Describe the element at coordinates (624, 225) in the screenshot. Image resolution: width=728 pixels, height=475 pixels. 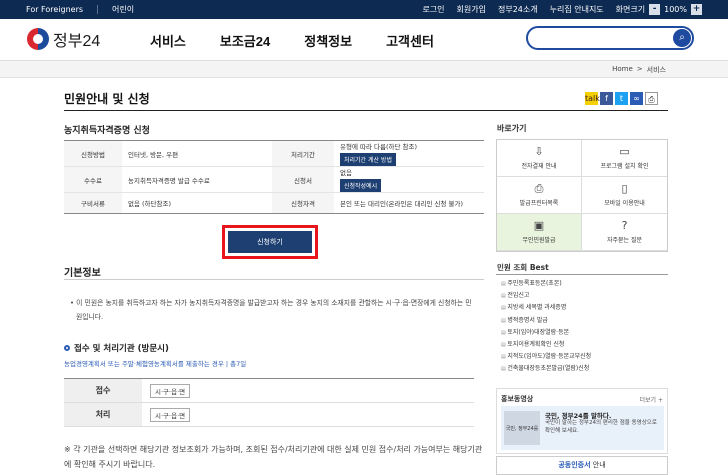
I see `question-icon: ?` at that location.